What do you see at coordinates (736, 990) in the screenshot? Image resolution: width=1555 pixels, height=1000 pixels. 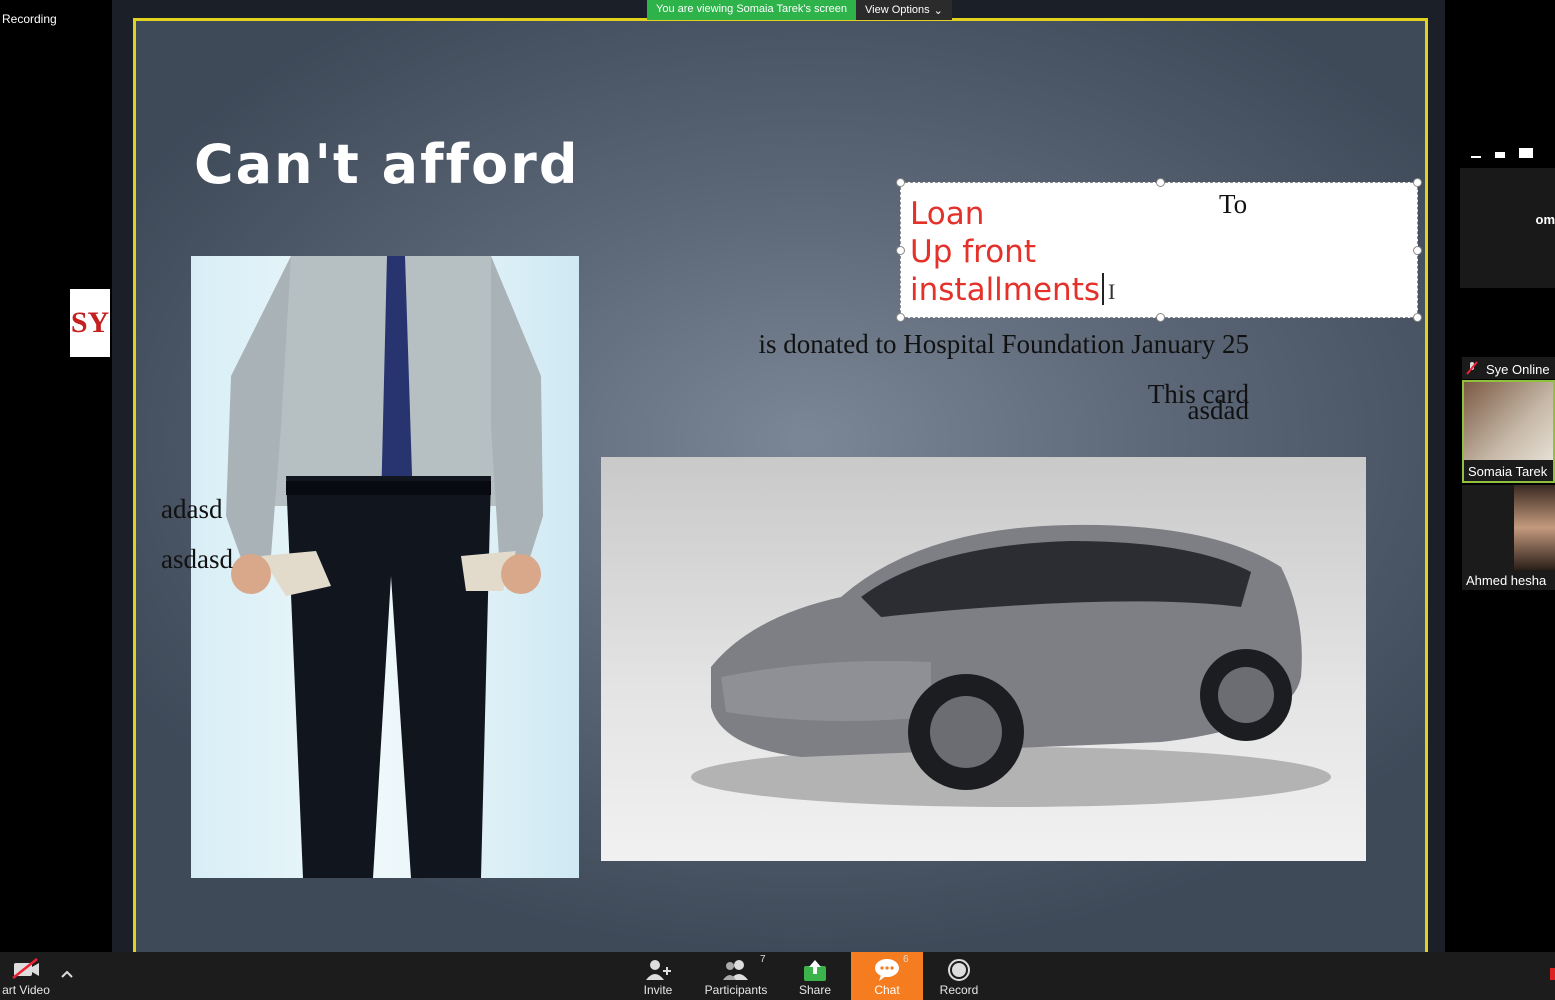 I see `participants-label: Participants` at bounding box center [736, 990].